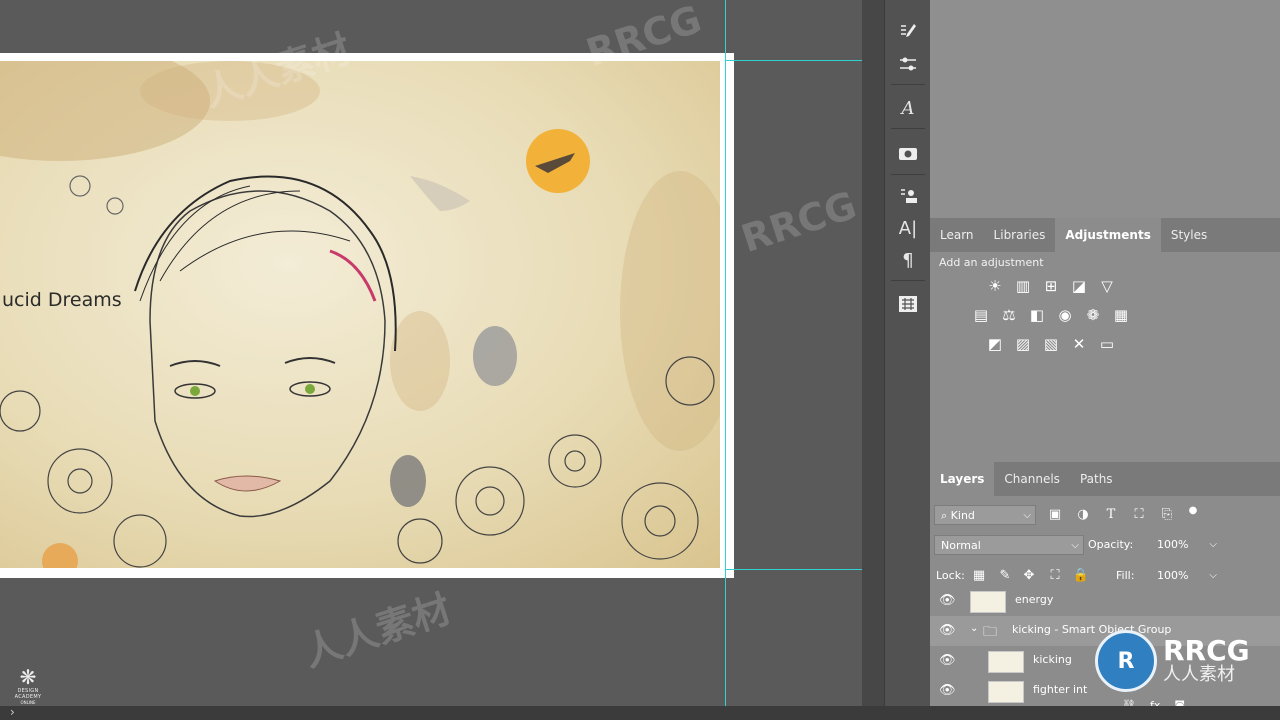 This screenshot has height=720, width=1280. What do you see at coordinates (1139, 515) in the screenshot?
I see `shape-filter-icon: ⛶` at bounding box center [1139, 515].